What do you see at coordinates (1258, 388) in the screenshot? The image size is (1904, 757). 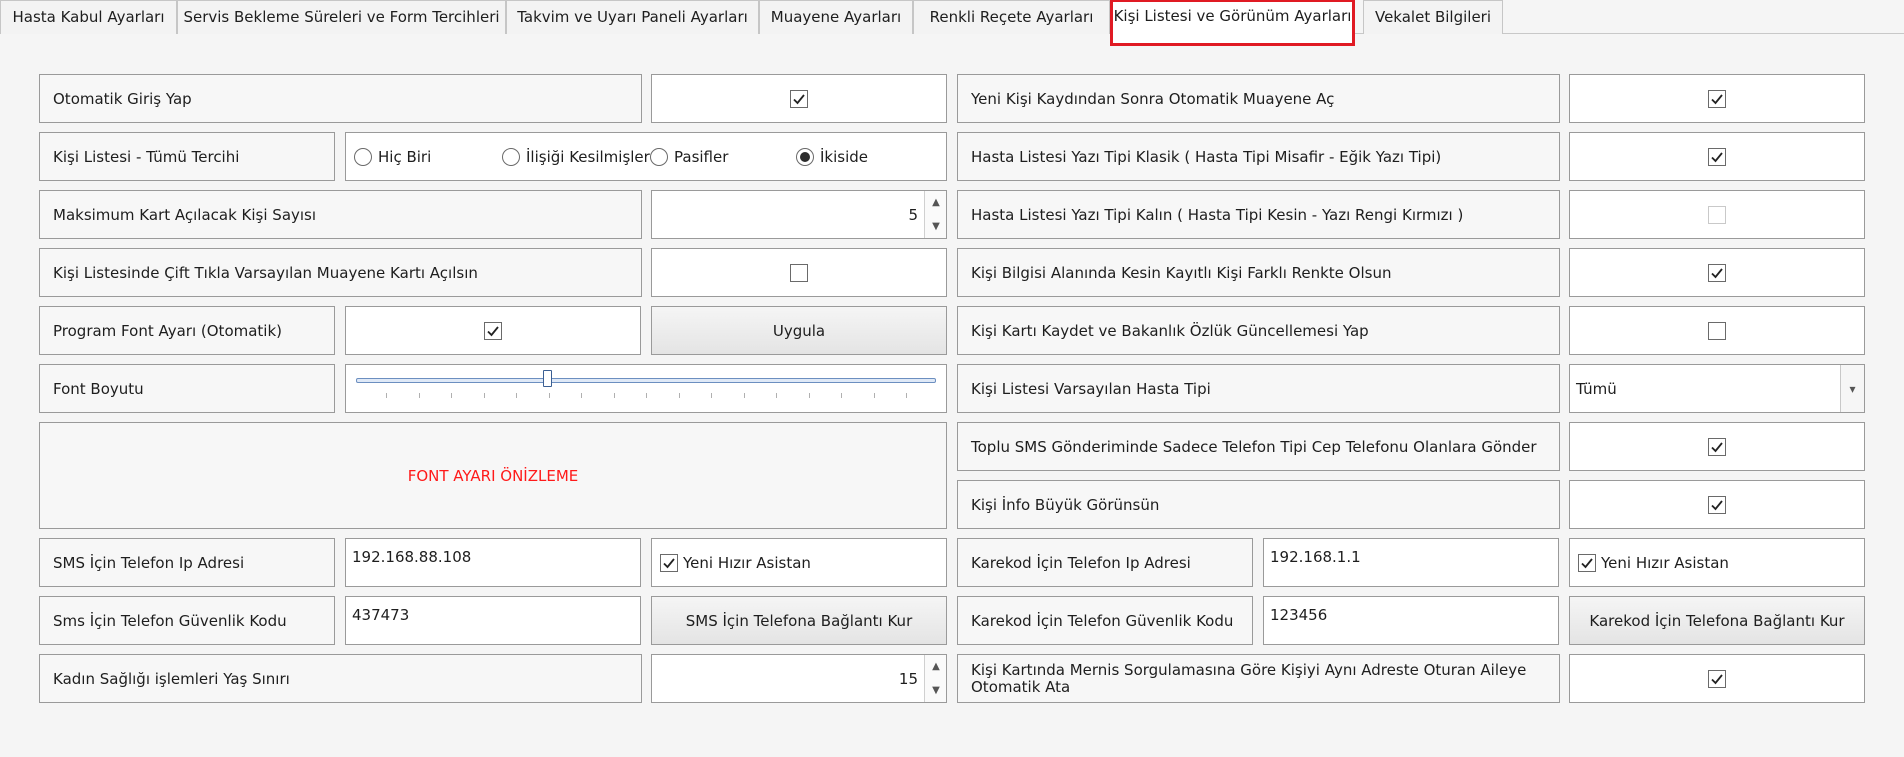 I see `default-type-label: Kişi Listesi Varsayılan Hasta Tipi` at bounding box center [1258, 388].